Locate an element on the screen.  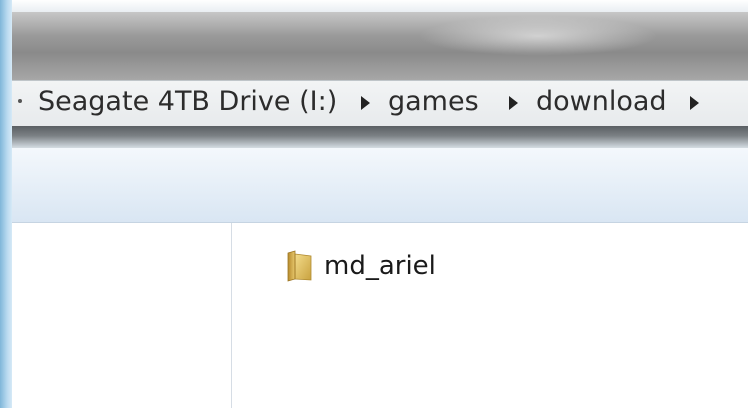
breadcrumb-games: games is located at coordinates (433, 101).